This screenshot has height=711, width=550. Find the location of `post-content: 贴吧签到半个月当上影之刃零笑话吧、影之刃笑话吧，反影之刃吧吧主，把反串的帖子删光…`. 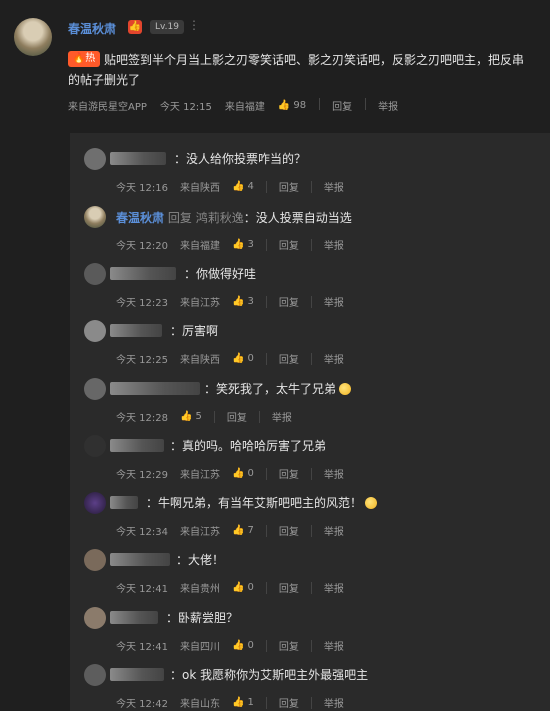

post-content: 贴吧签到半个月当上影之刃零笑话吧、影之刃笑话吧，反影之刃吧吧主，把反串的帖子删光… is located at coordinates (296, 70).